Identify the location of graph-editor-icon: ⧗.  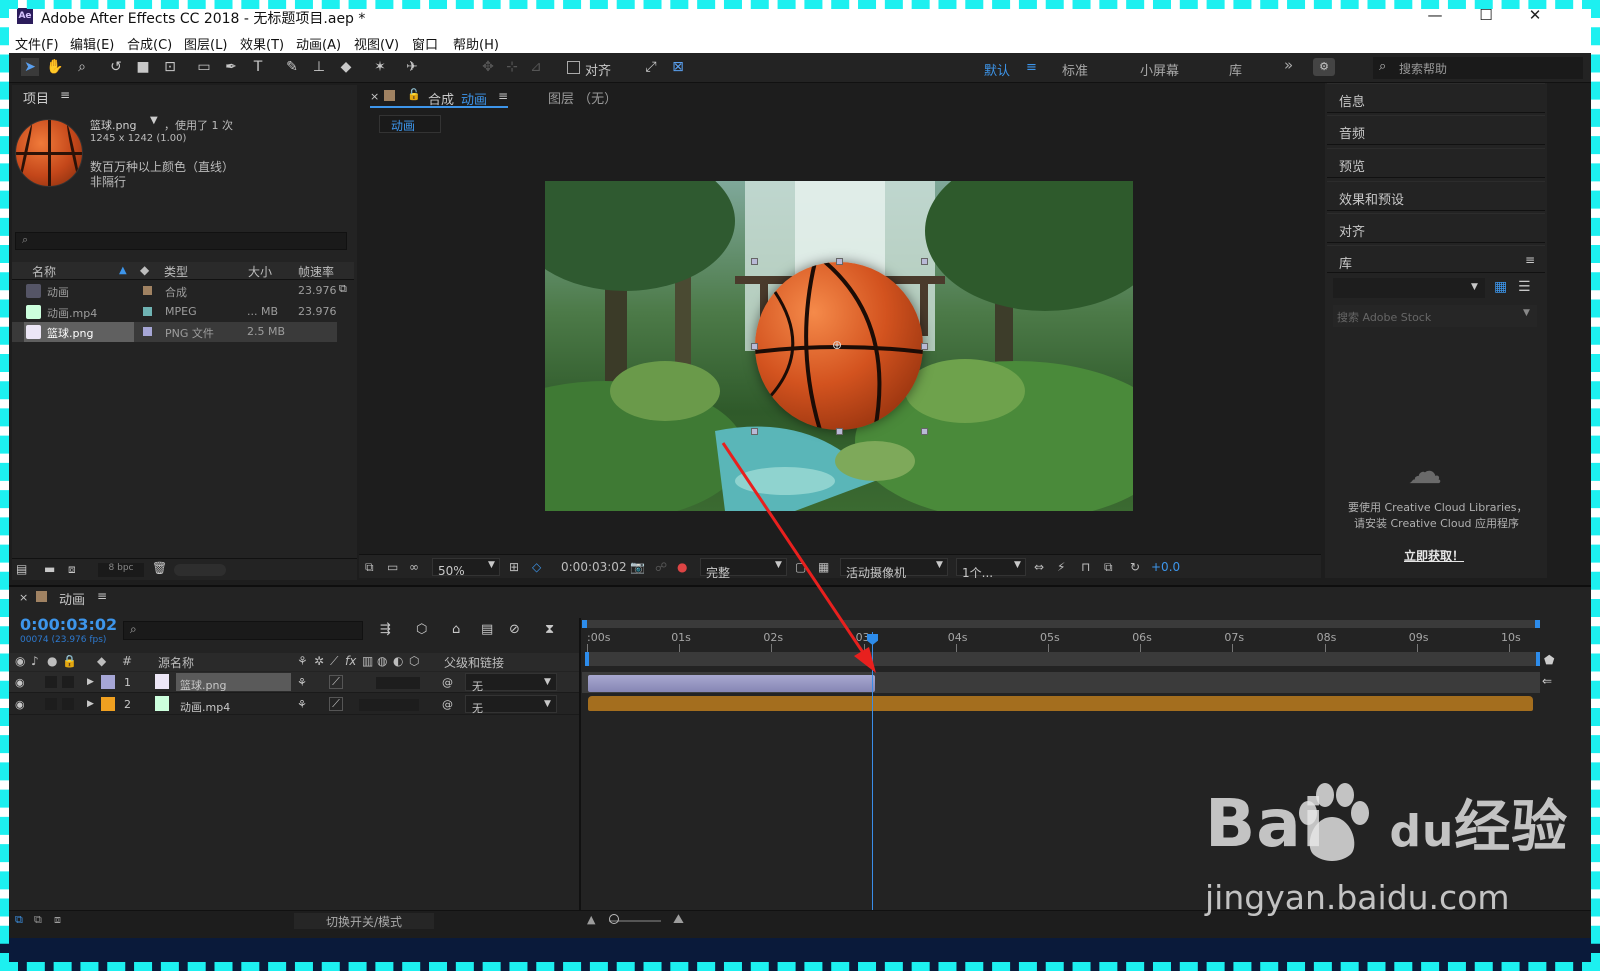
(549, 629).